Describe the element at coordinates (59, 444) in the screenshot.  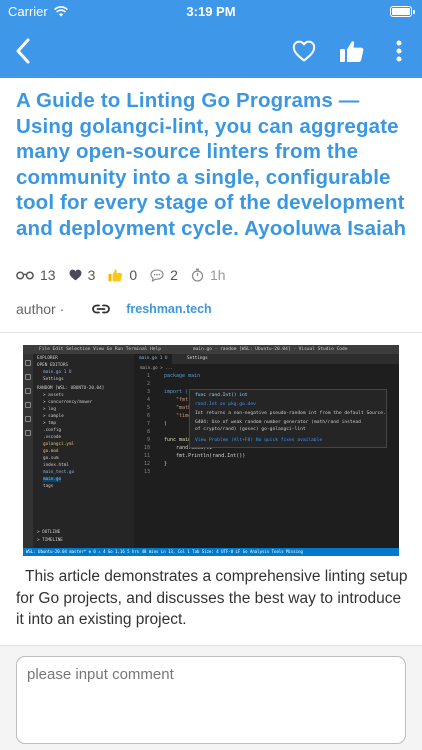
I see `explorer-row: golangci.yml` at that location.